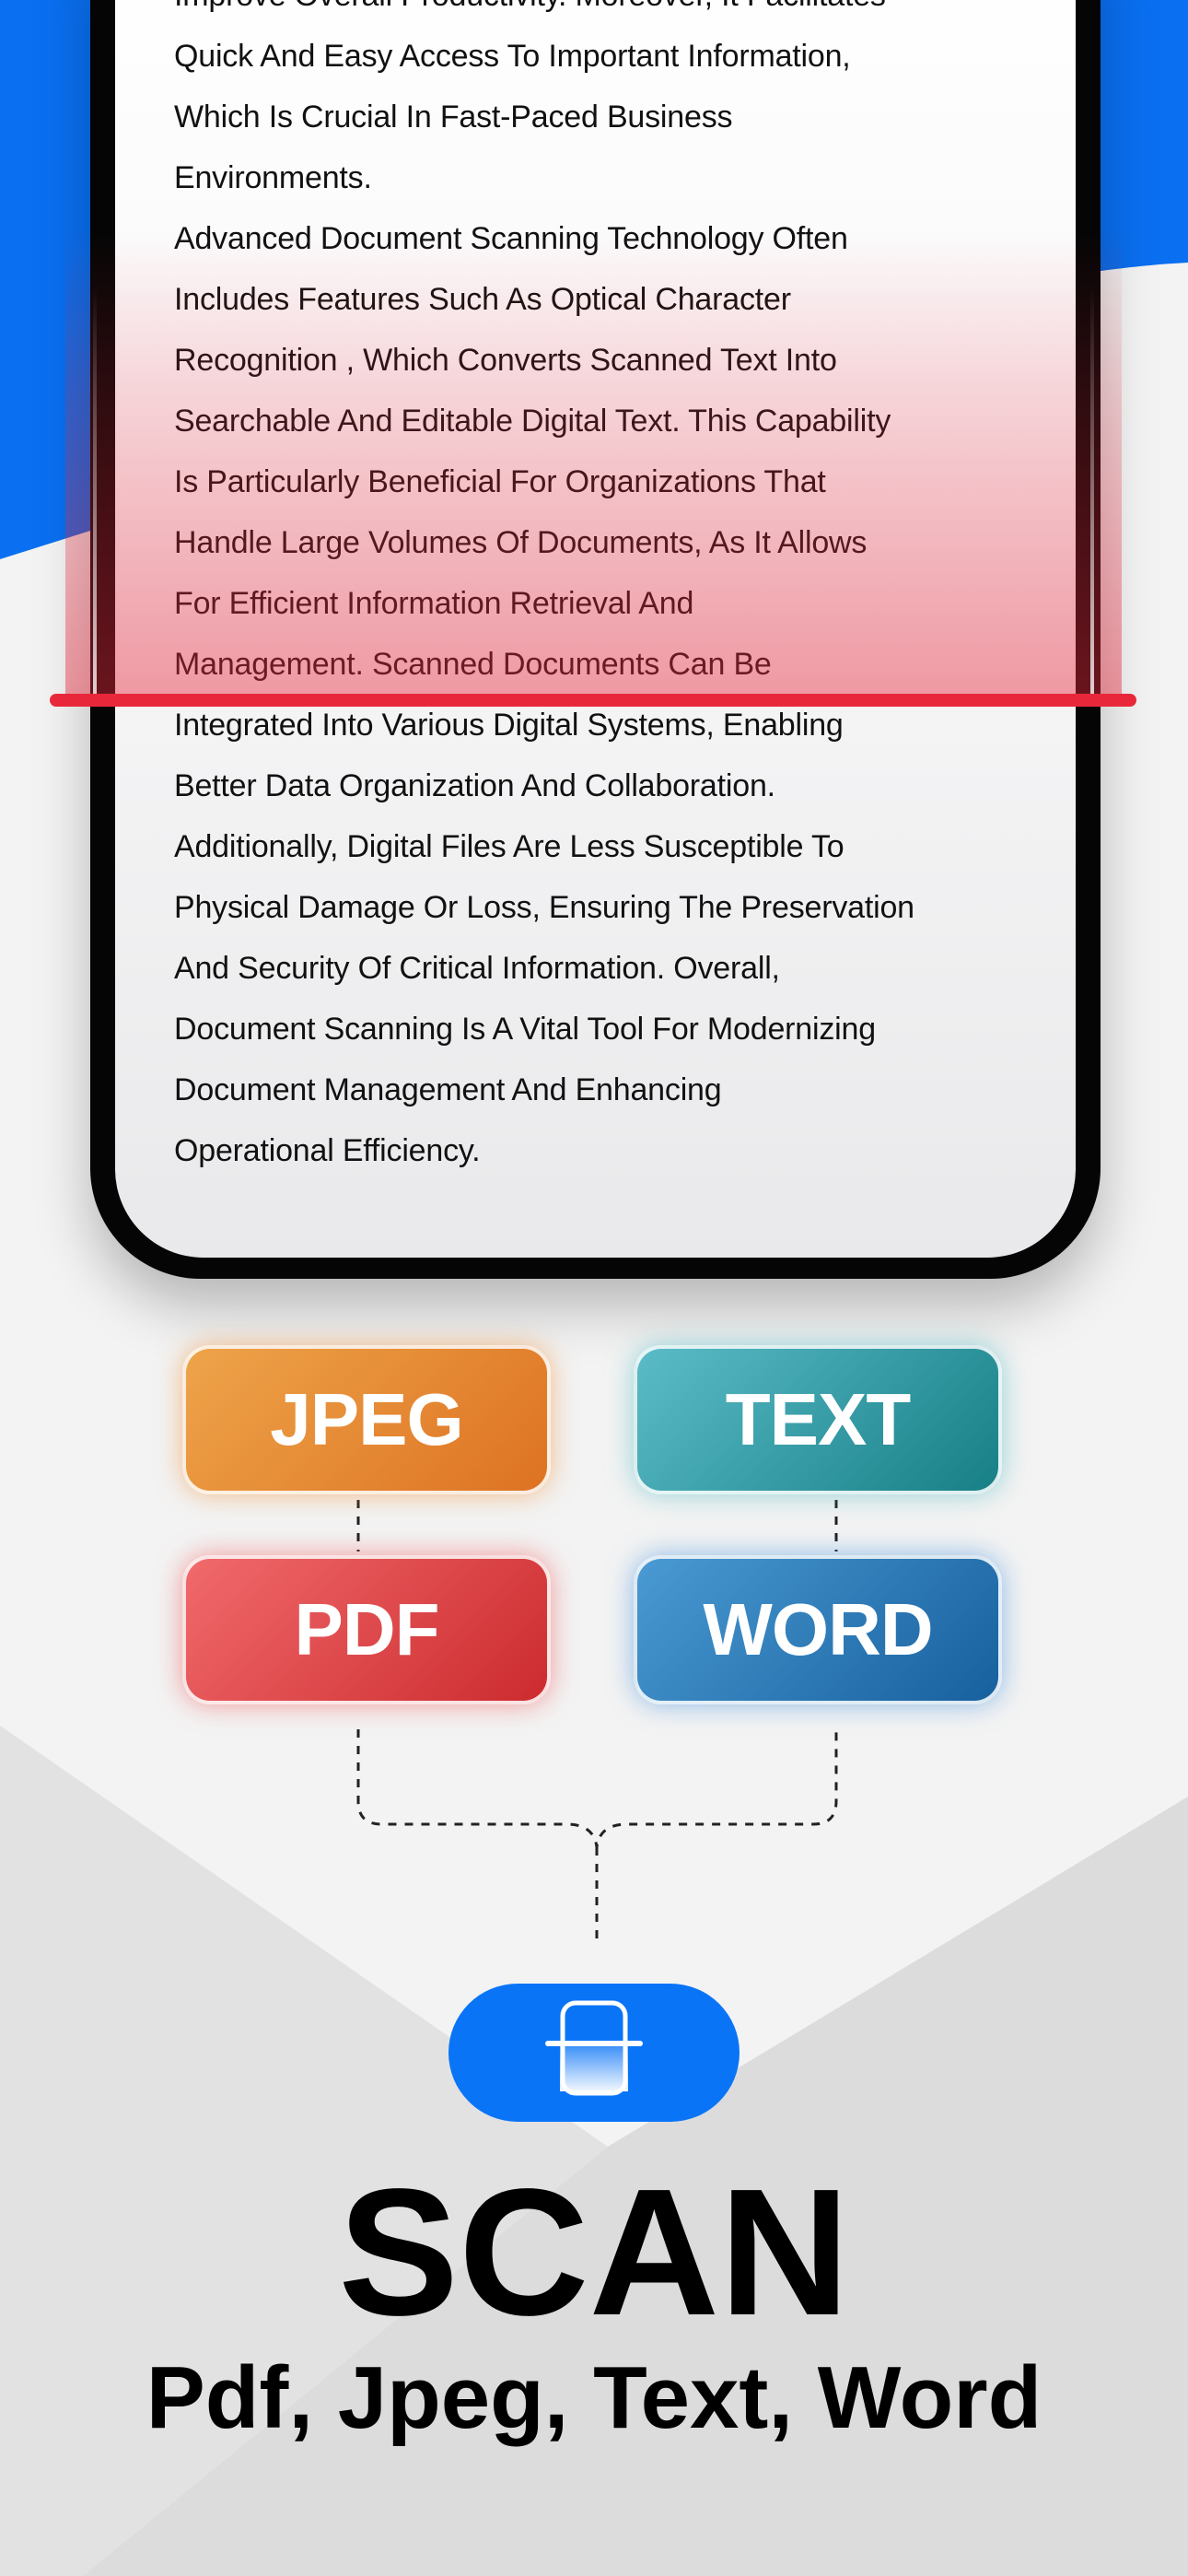  Describe the element at coordinates (594, 2048) in the screenshot. I see `scan-icon` at that location.